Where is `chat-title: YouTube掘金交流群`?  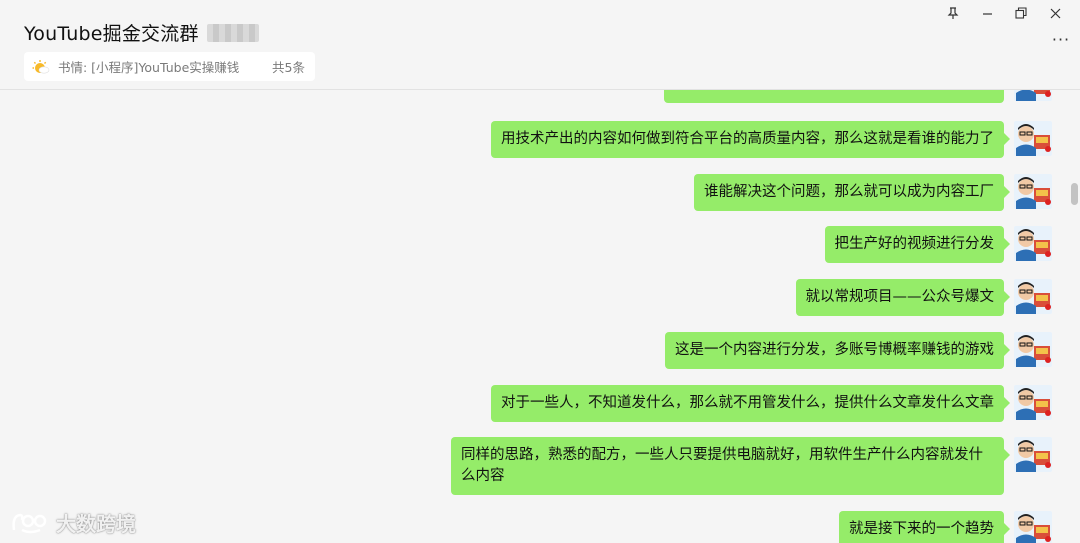 chat-title: YouTube掘金交流群 is located at coordinates (111, 32).